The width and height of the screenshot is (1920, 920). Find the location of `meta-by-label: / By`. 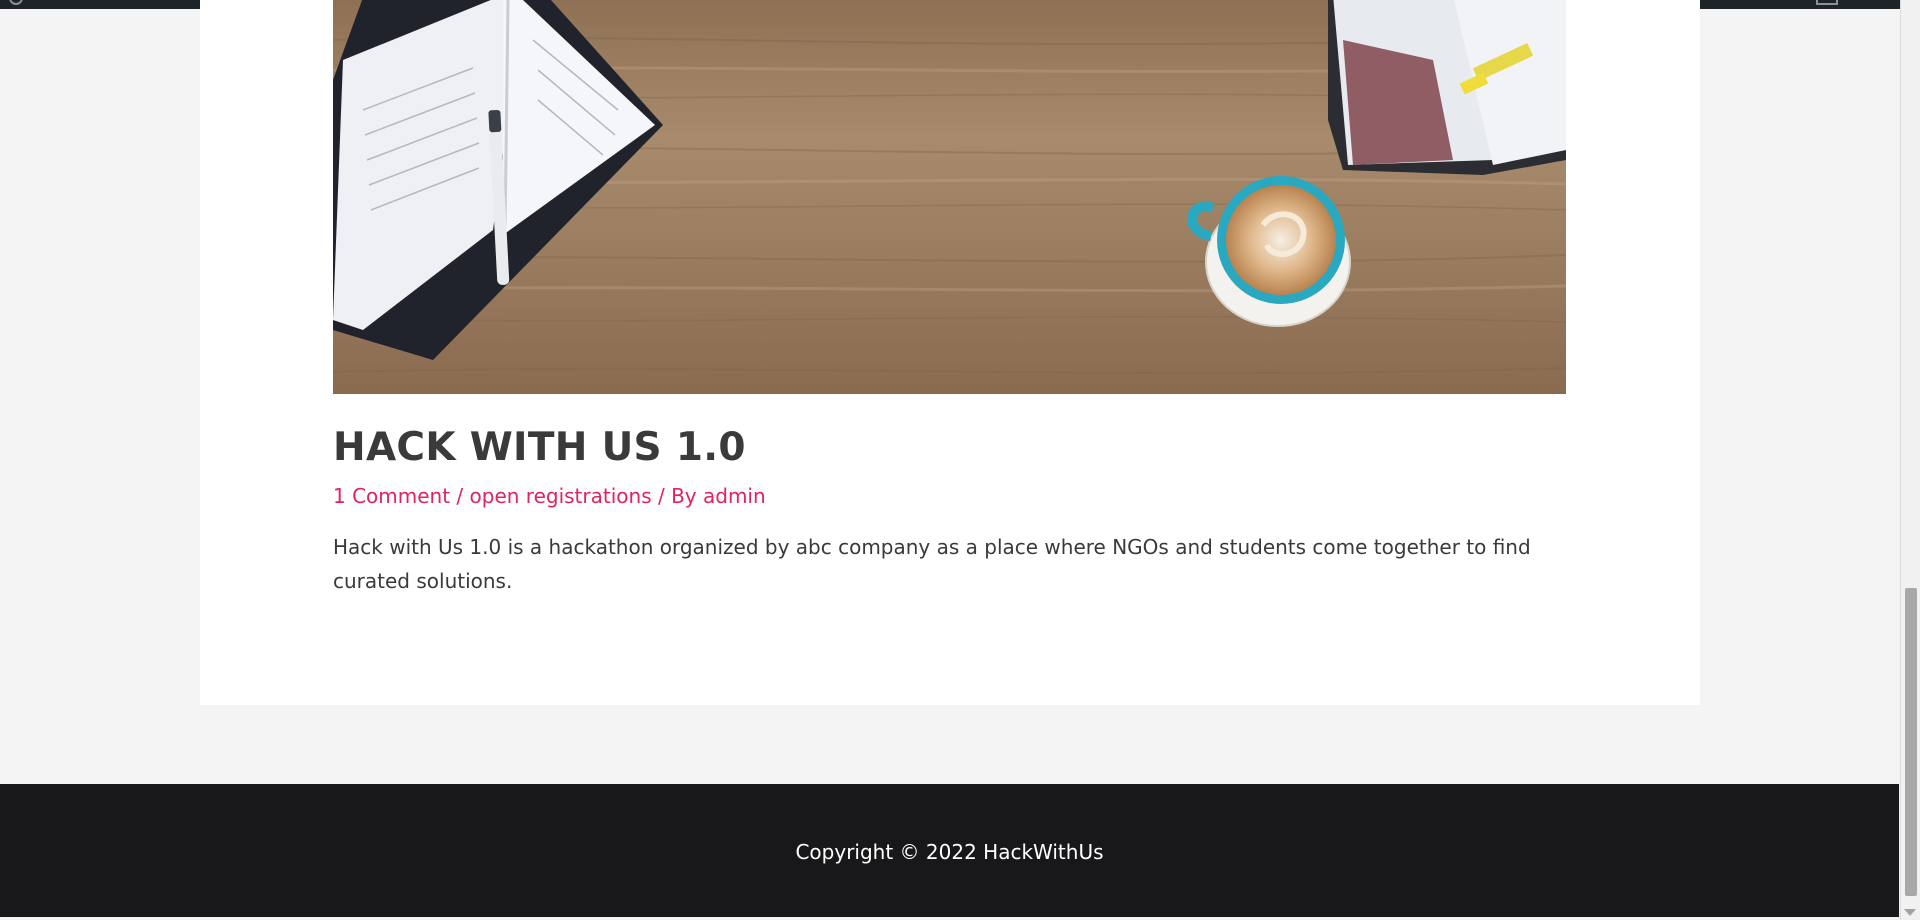

meta-by-label: / By is located at coordinates (677, 496).